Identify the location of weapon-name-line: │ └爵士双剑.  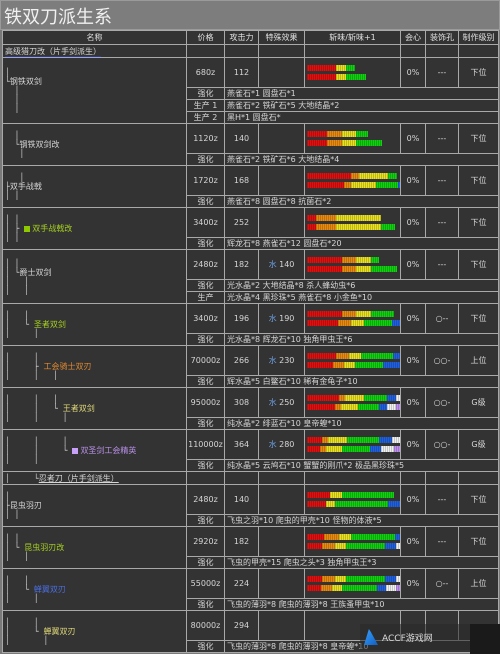
(95, 272).